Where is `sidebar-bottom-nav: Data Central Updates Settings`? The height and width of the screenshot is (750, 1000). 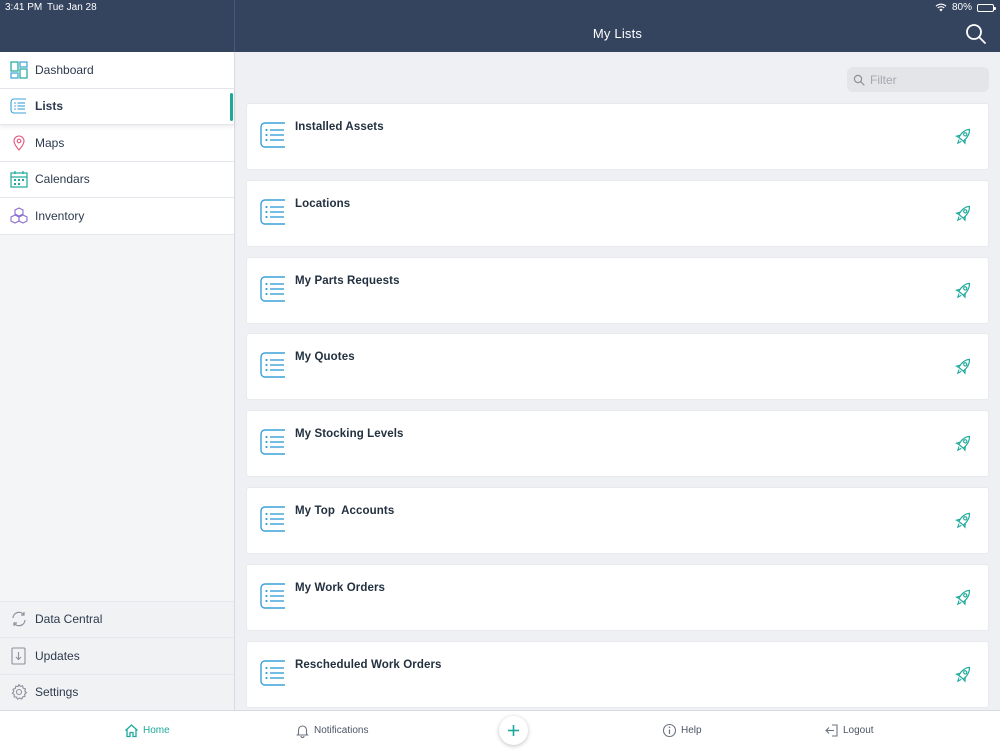 sidebar-bottom-nav: Data Central Updates Settings is located at coordinates (117, 655).